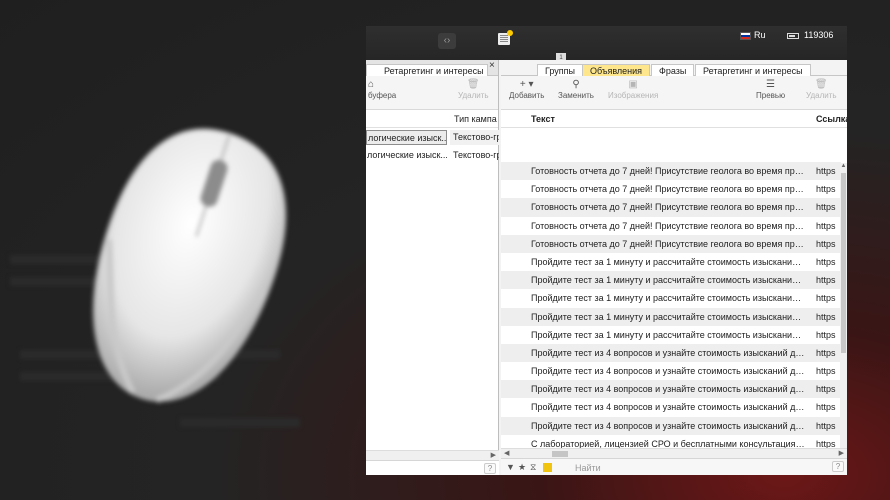  Describe the element at coordinates (821, 95) in the screenshot. I see `delete-label: Удалить` at that location.